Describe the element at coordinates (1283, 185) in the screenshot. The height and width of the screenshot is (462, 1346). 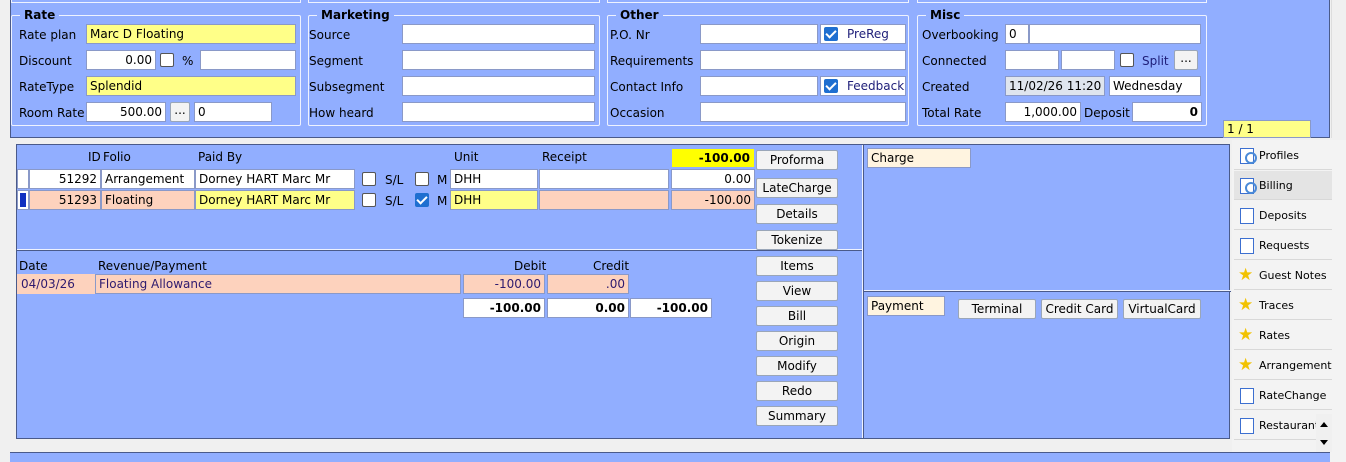
I see `sidebar-item-billing: Billing` at that location.